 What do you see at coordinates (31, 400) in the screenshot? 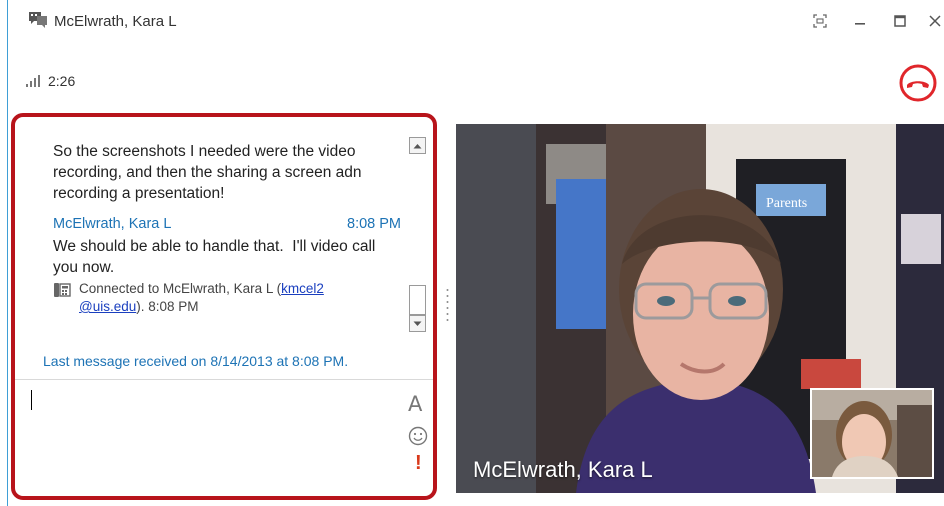
I see `text-cursor` at bounding box center [31, 400].